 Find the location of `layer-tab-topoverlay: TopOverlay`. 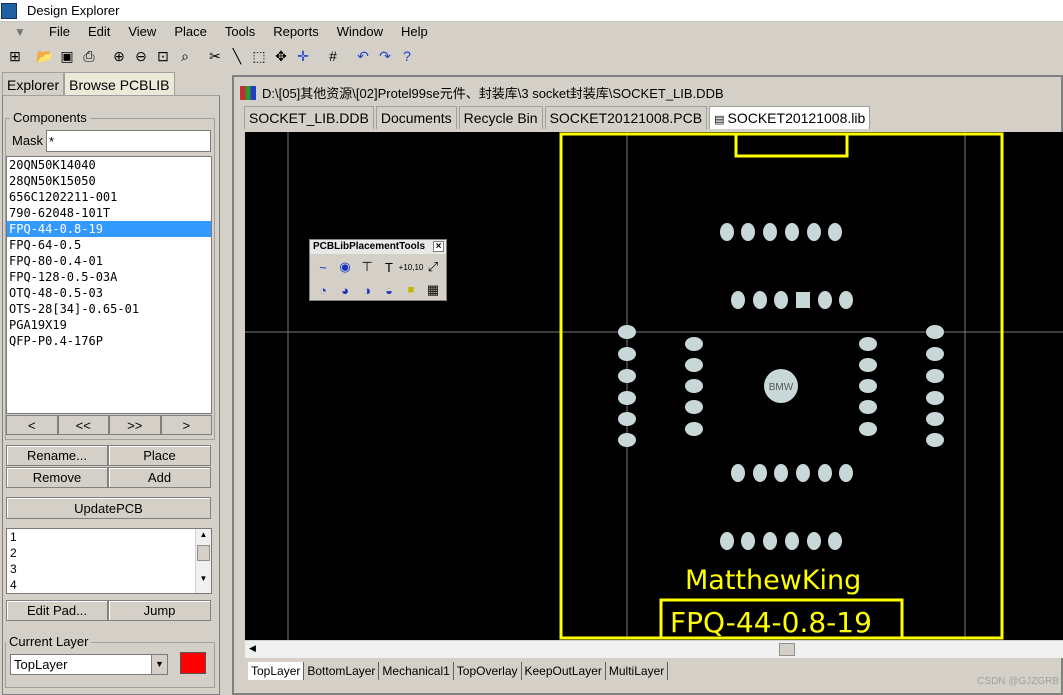

layer-tab-topoverlay: TopOverlay is located at coordinates (487, 671).